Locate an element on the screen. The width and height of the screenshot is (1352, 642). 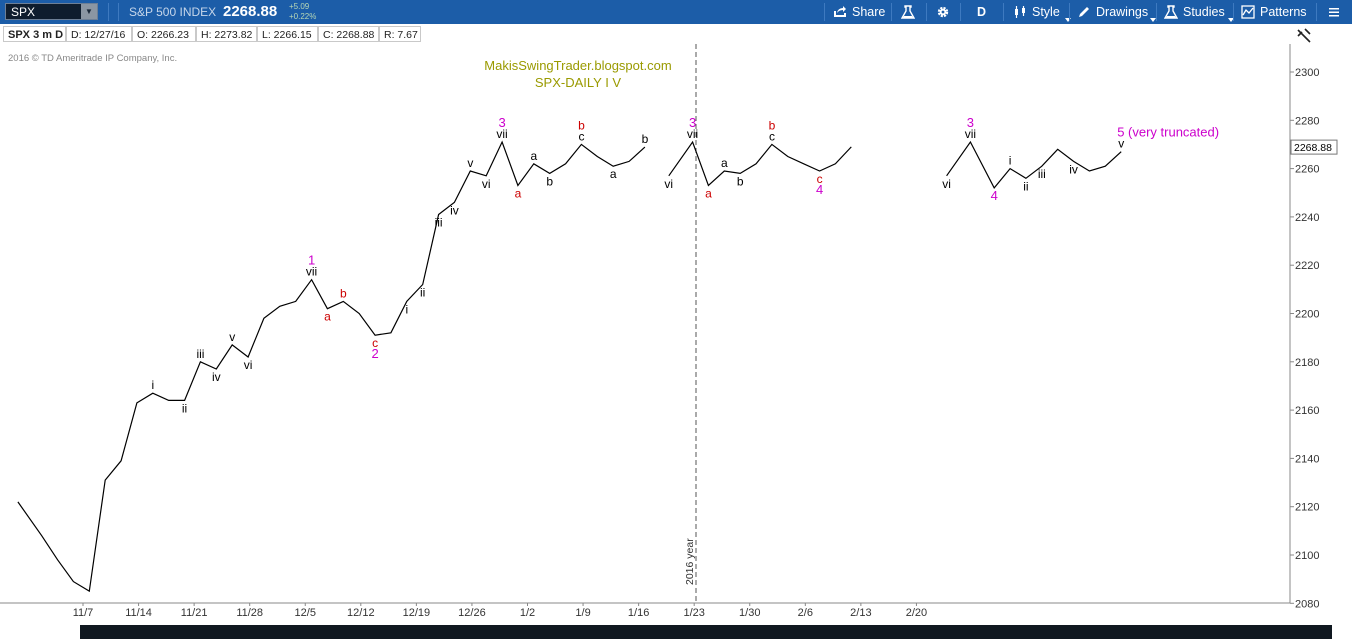
y-tick-label: 2220 is located at coordinates (1307, 266).